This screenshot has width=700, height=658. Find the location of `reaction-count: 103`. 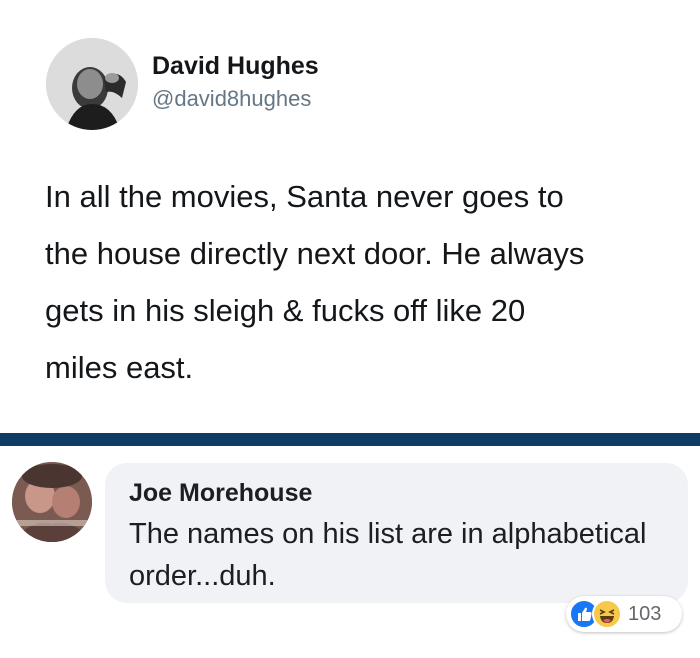

reaction-count: 103 is located at coordinates (645, 614).